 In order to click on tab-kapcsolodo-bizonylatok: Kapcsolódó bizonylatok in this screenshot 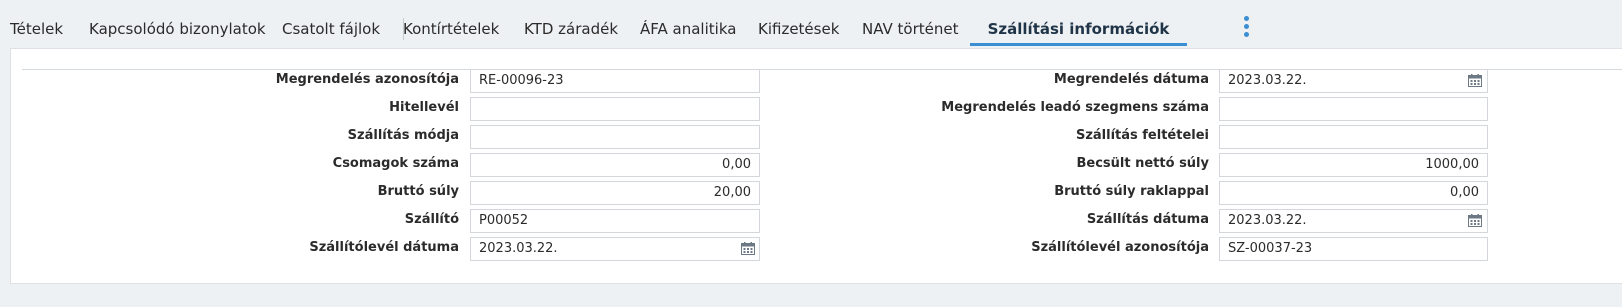, I will do `click(177, 23)`.